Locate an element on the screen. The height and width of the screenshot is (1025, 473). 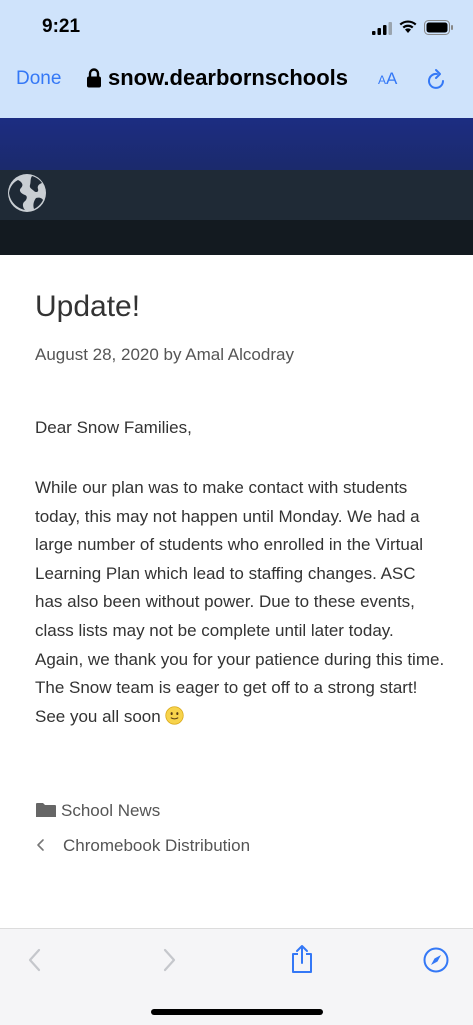
text-size-button: AA is located at coordinates (387, 79).